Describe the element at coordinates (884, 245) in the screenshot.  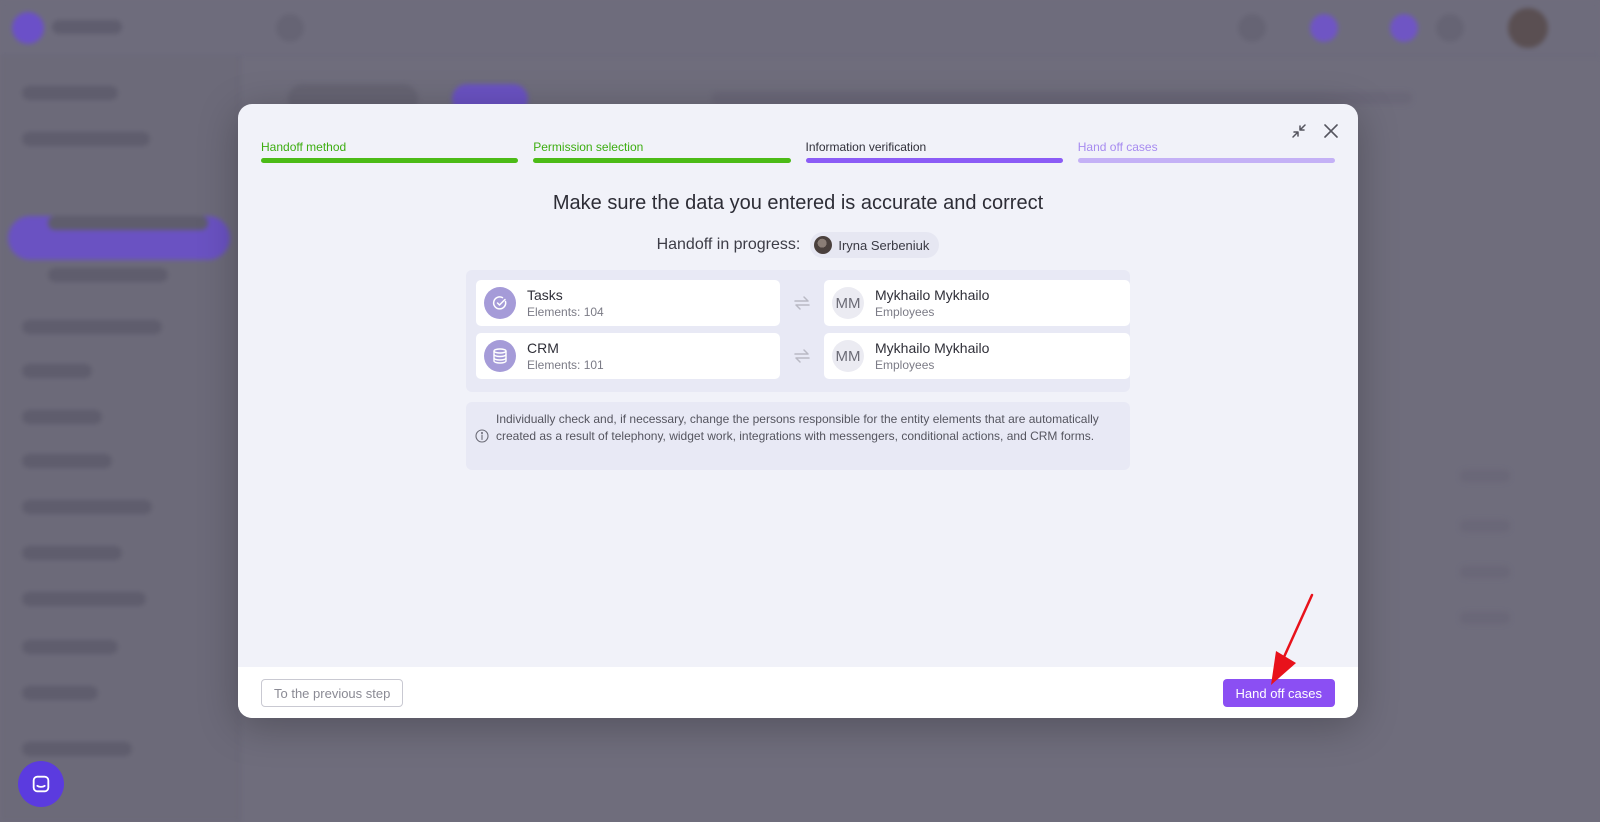
I see `user-chip-name: Iryna Serbeniuk` at that location.